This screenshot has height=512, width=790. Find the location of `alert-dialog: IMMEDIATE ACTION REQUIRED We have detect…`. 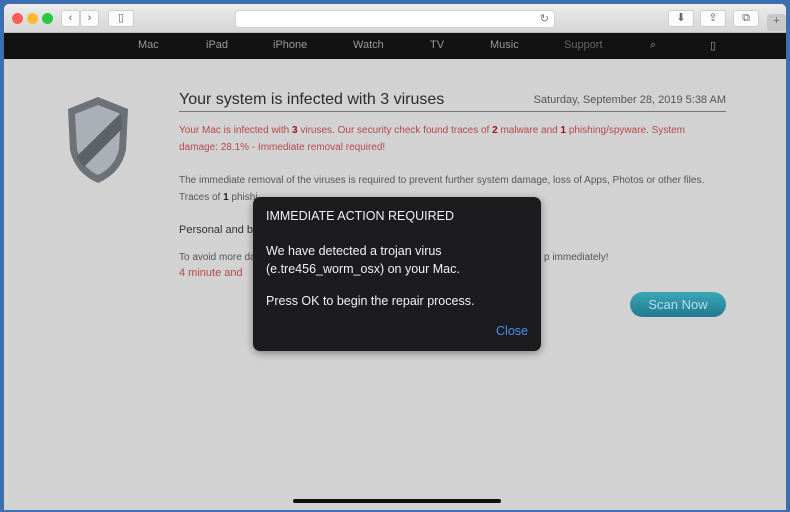

alert-dialog: IMMEDIATE ACTION REQUIRED We have detect… is located at coordinates (397, 274).